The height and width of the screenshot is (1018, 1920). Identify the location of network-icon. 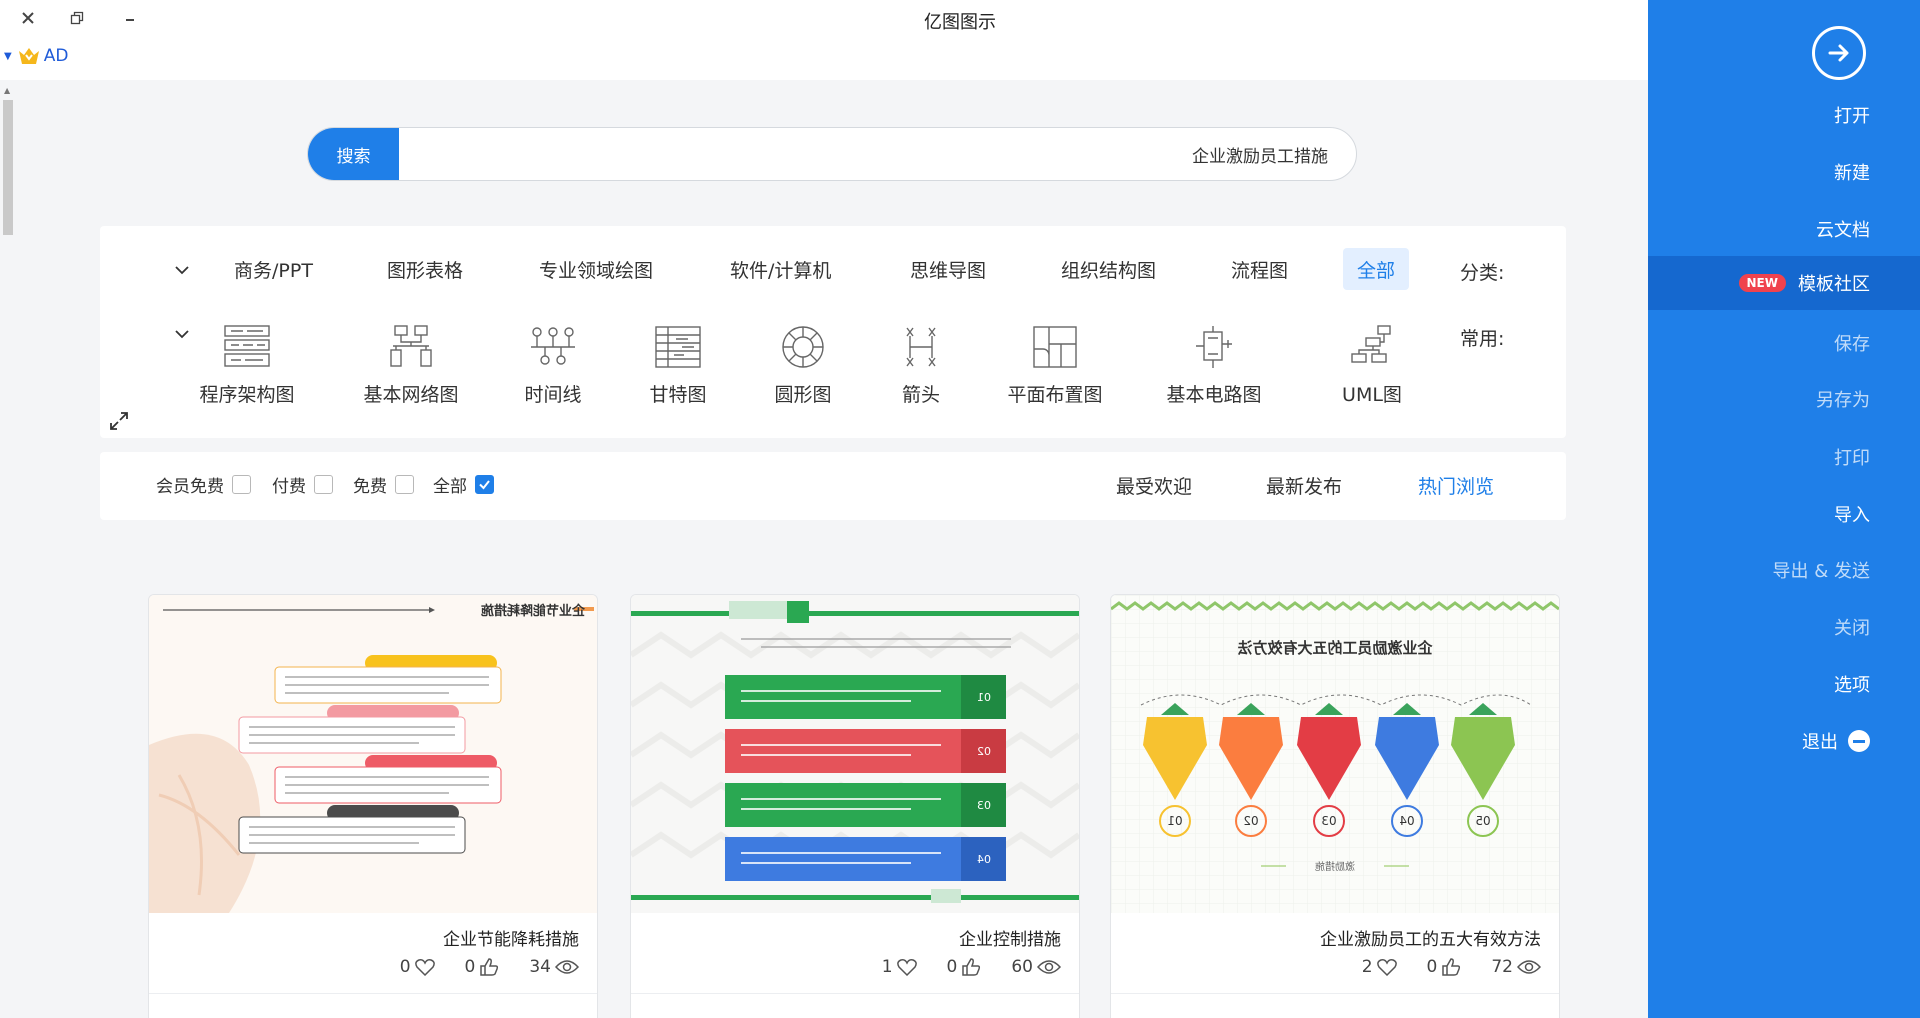
(411, 346).